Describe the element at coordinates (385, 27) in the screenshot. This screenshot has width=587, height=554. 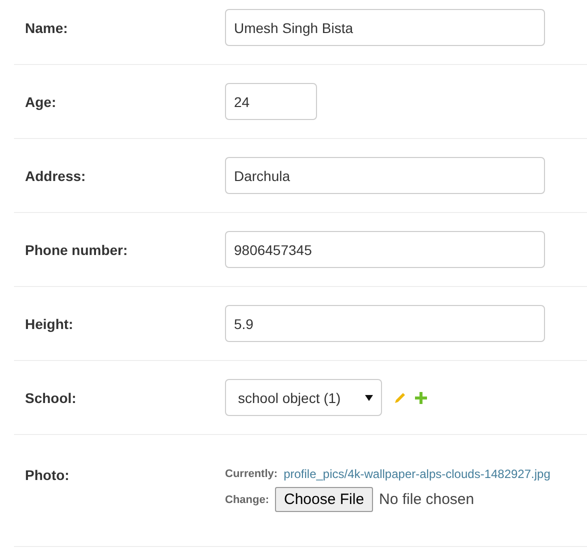
I see `text-field: Umesh Singh Bista` at that location.